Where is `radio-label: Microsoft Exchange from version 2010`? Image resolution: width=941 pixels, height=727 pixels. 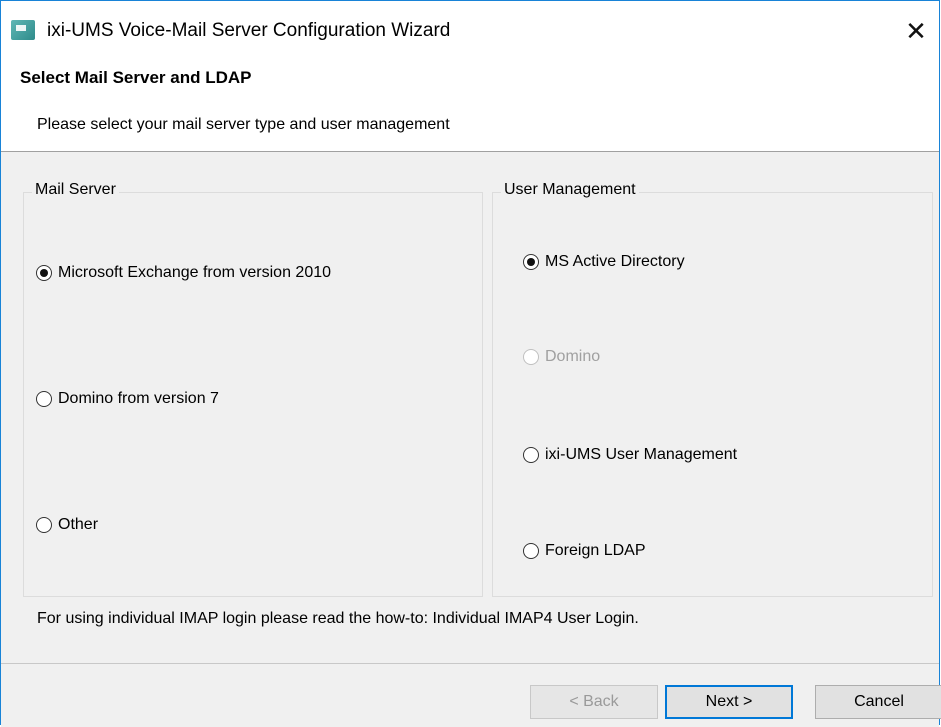
radio-label: Microsoft Exchange from version 2010 is located at coordinates (195, 272).